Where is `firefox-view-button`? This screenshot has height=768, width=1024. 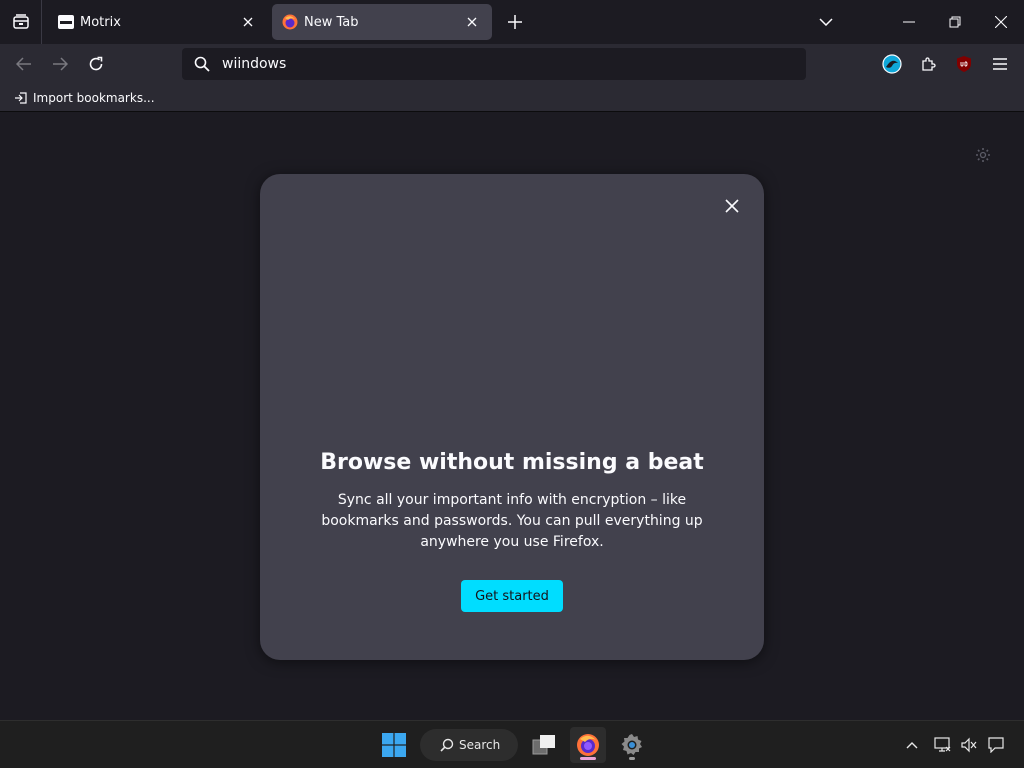
firefox-view-button is located at coordinates (21, 22).